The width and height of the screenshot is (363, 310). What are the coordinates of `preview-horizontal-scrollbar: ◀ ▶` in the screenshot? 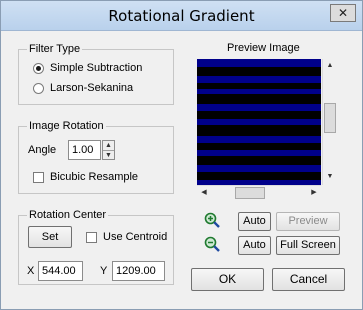 It's located at (259, 192).